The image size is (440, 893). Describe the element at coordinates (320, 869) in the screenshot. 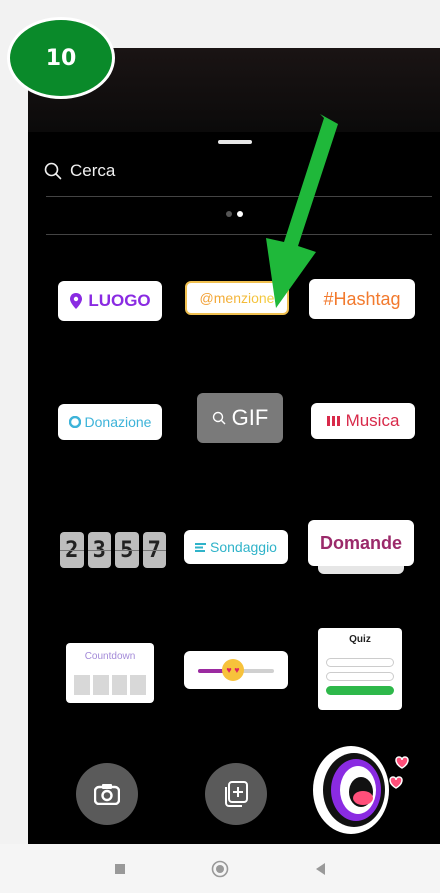

I see `back-icon` at that location.